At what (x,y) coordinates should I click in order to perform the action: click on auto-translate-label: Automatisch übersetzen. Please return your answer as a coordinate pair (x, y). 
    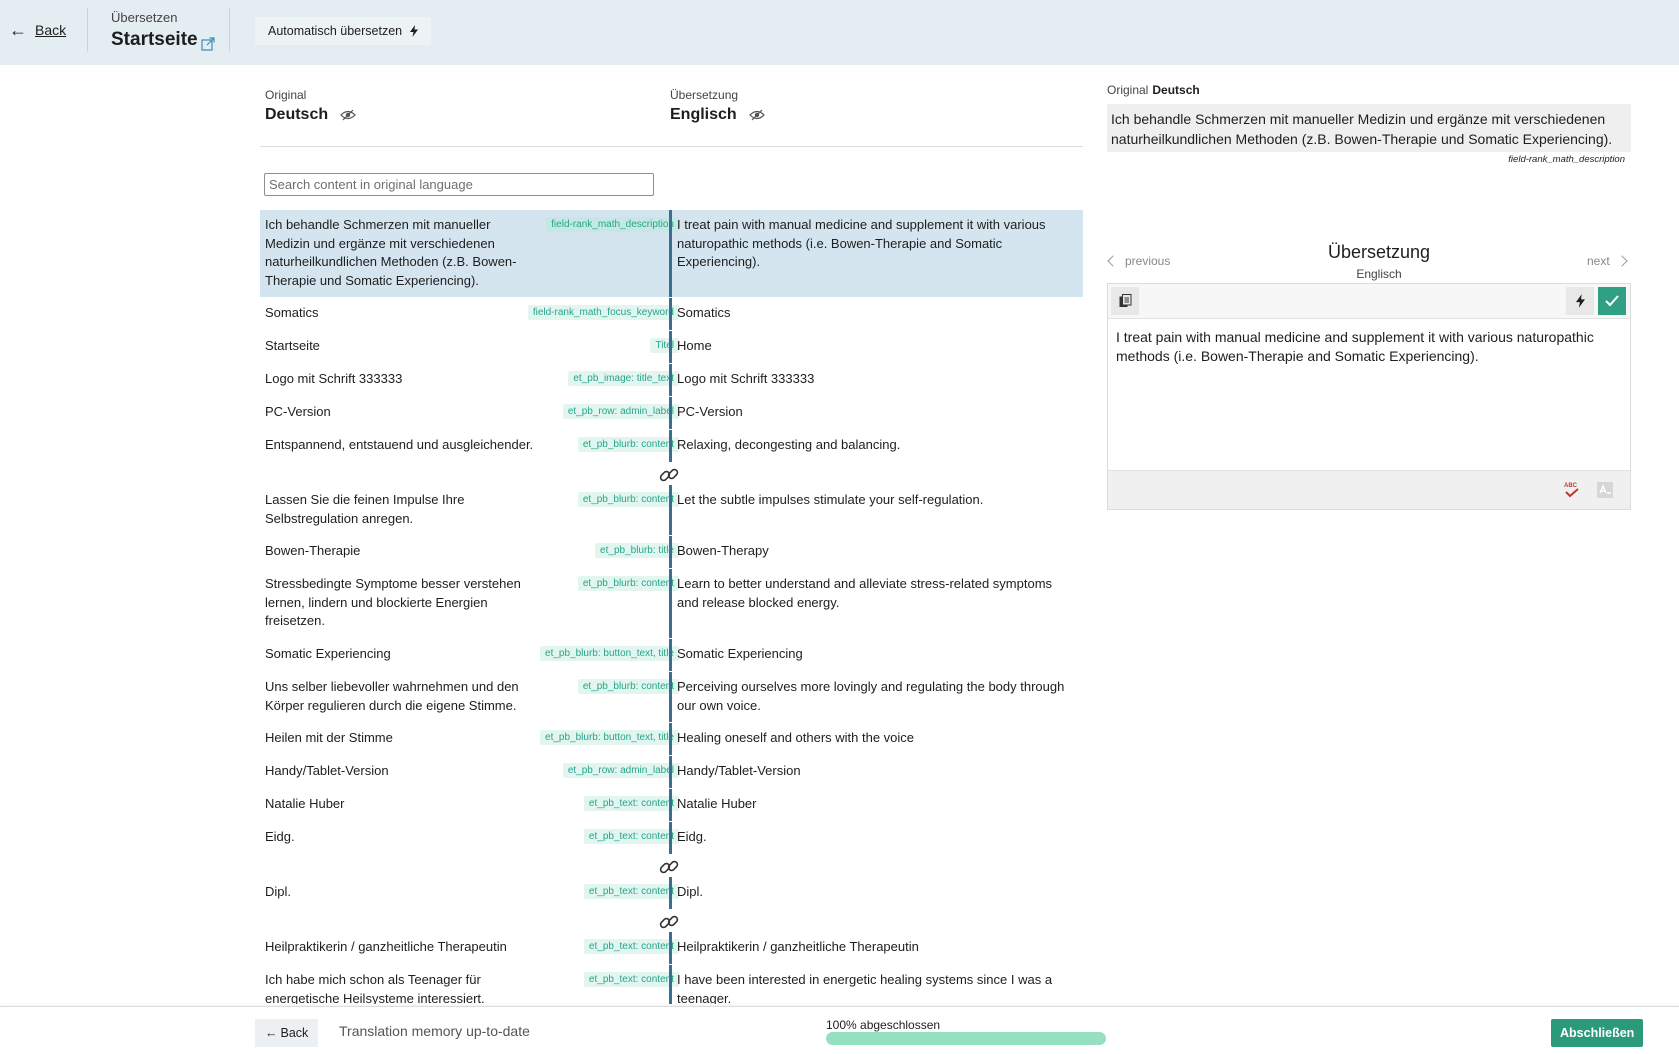
    Looking at the image, I should click on (335, 31).